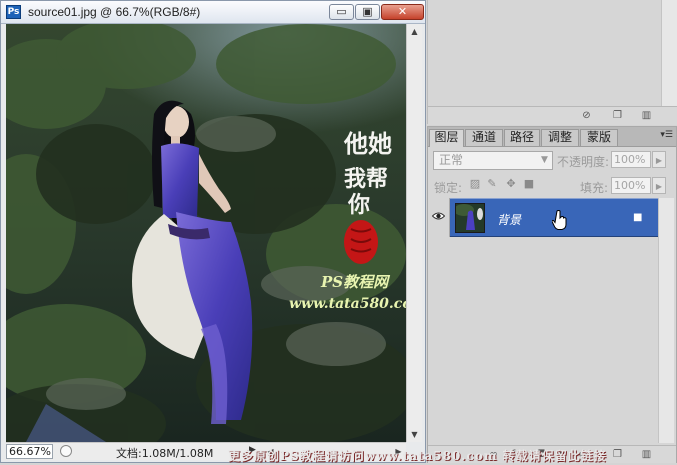 This screenshot has height=465, width=677. I want to click on layer-lock-icon: ■, so click(638, 217).